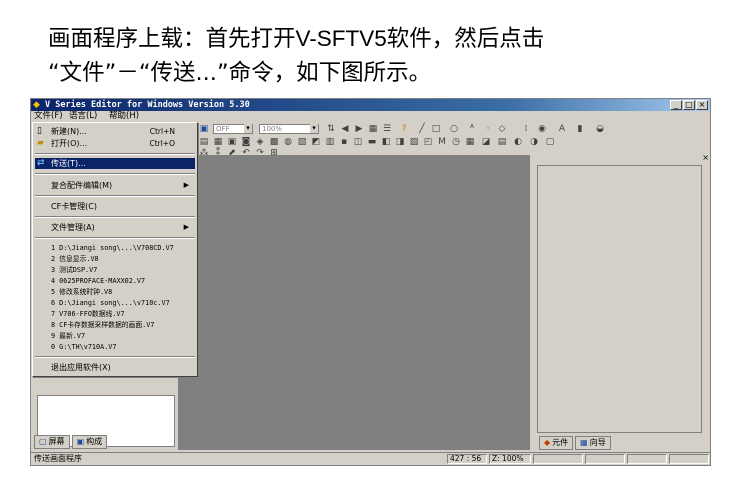 This screenshot has width=742, height=495. Describe the element at coordinates (526, 129) in the screenshot. I see `pen-icon: ⁞` at that location.